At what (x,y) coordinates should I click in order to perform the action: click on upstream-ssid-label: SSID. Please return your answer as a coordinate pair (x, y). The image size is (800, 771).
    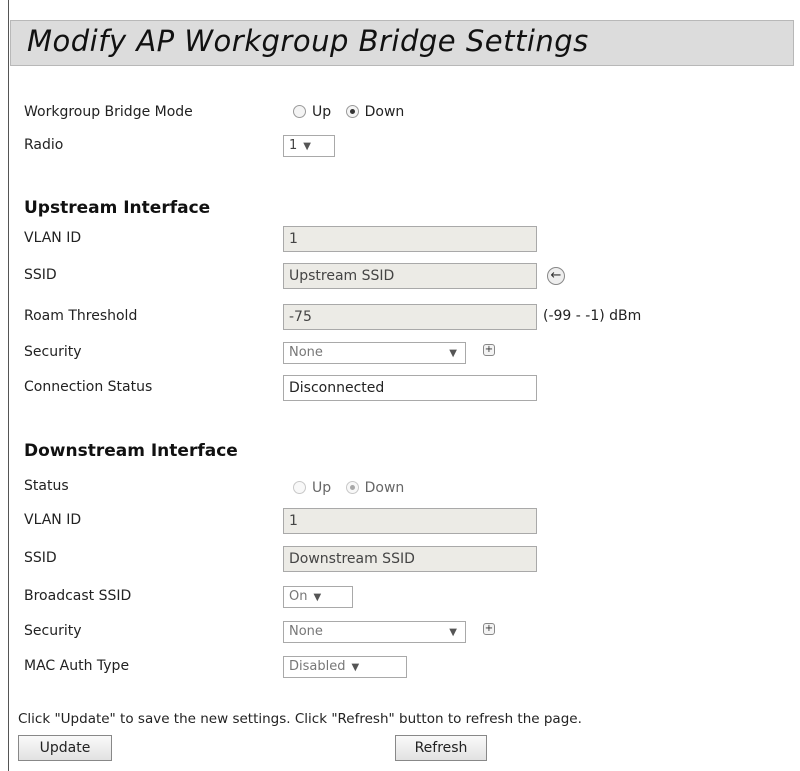
    Looking at the image, I should click on (40, 275).